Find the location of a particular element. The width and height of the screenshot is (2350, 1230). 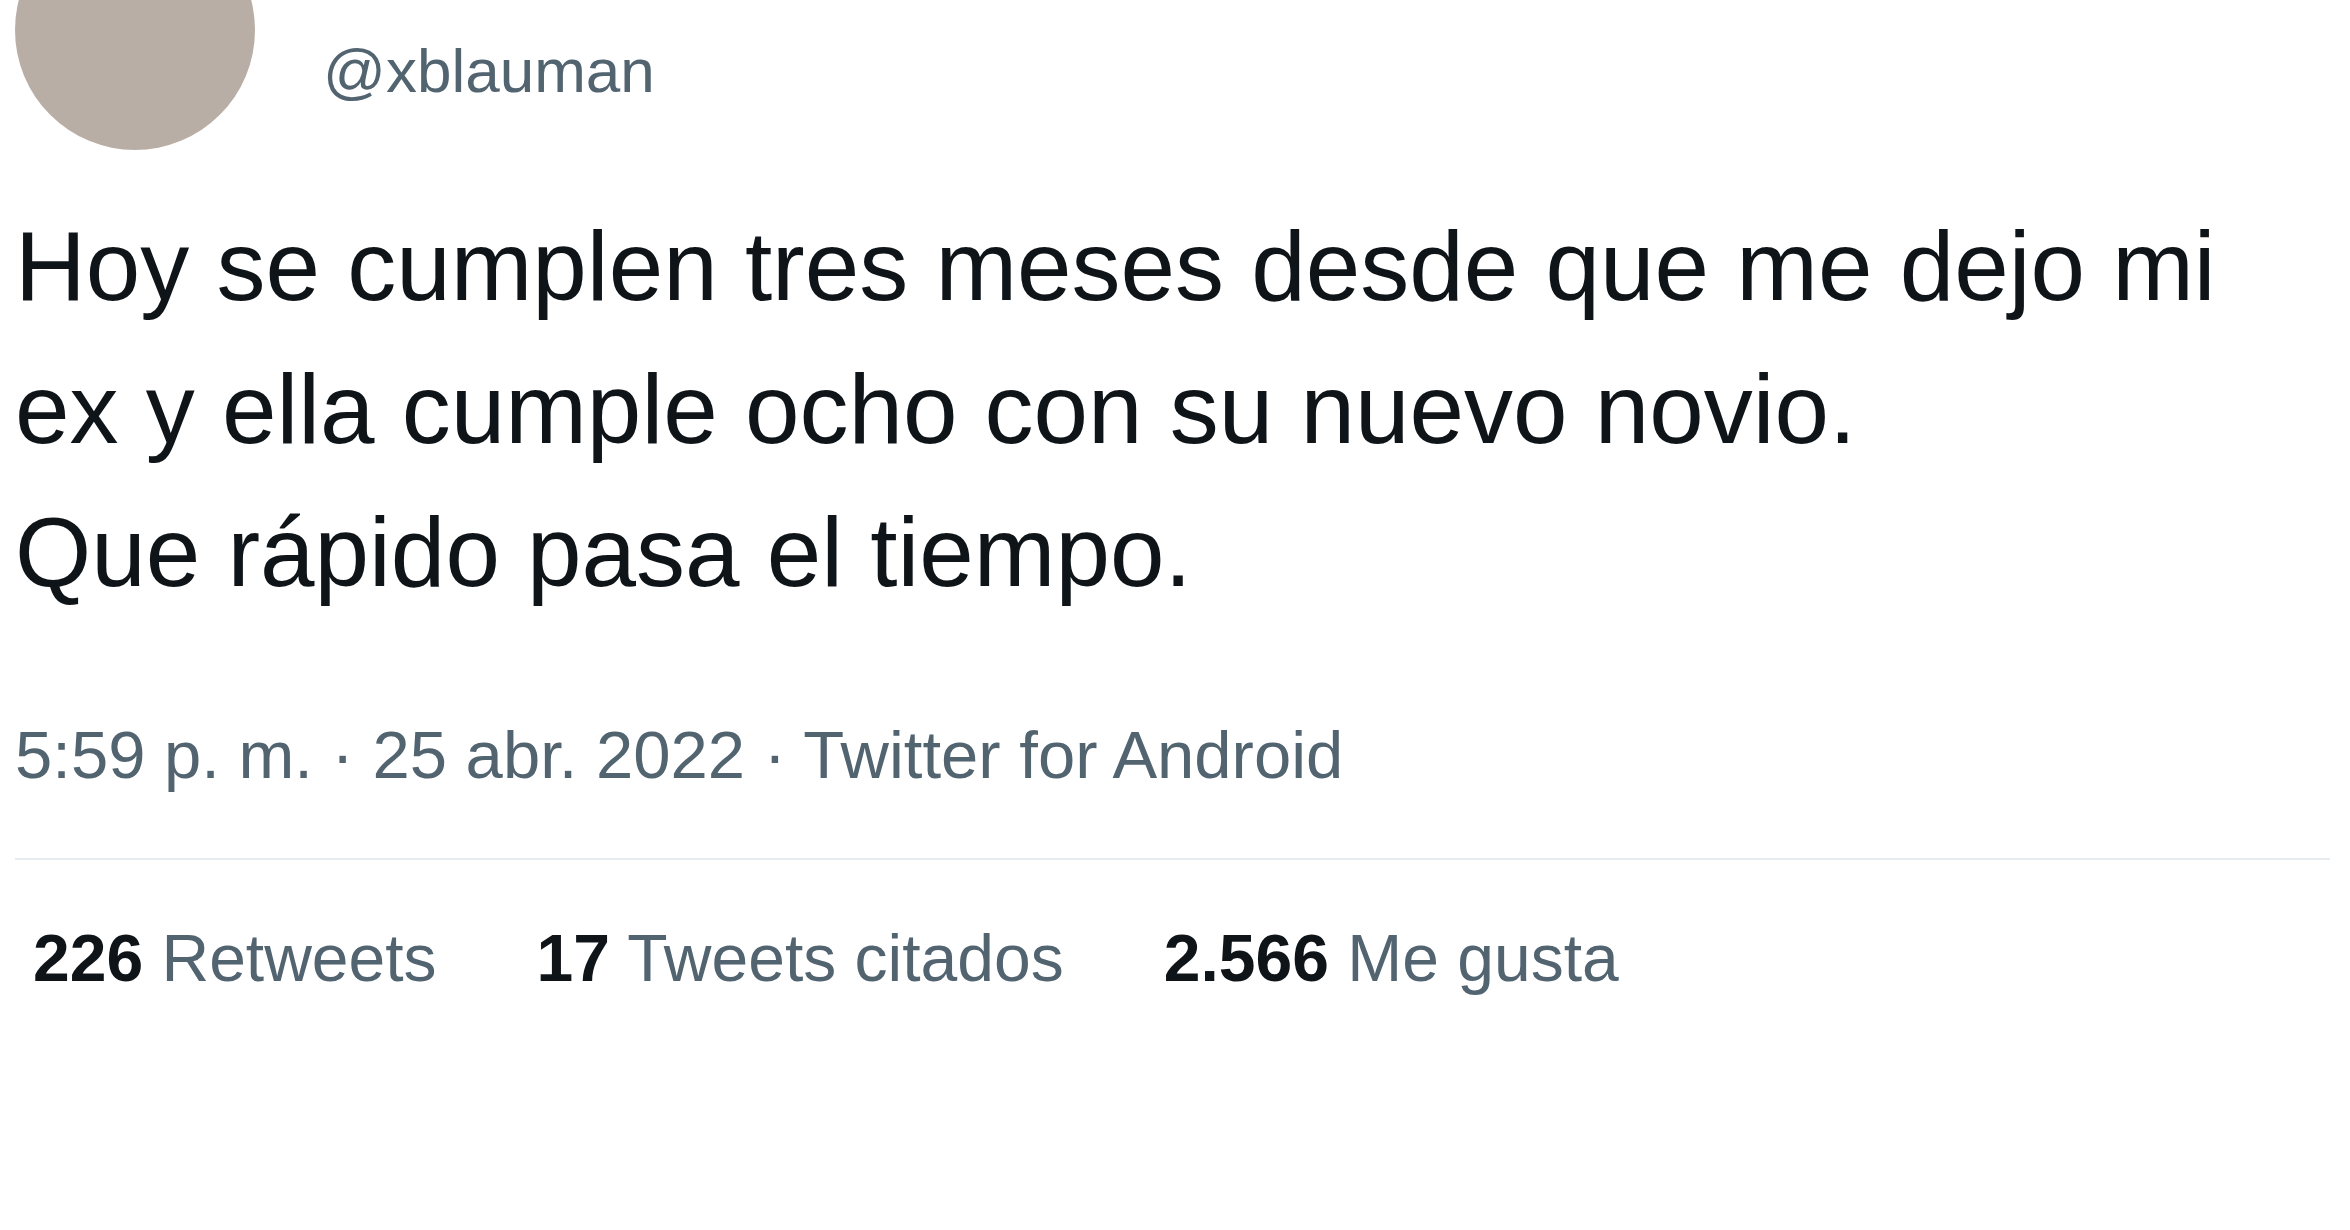

user-handle: @xblauman is located at coordinates (489, 70).